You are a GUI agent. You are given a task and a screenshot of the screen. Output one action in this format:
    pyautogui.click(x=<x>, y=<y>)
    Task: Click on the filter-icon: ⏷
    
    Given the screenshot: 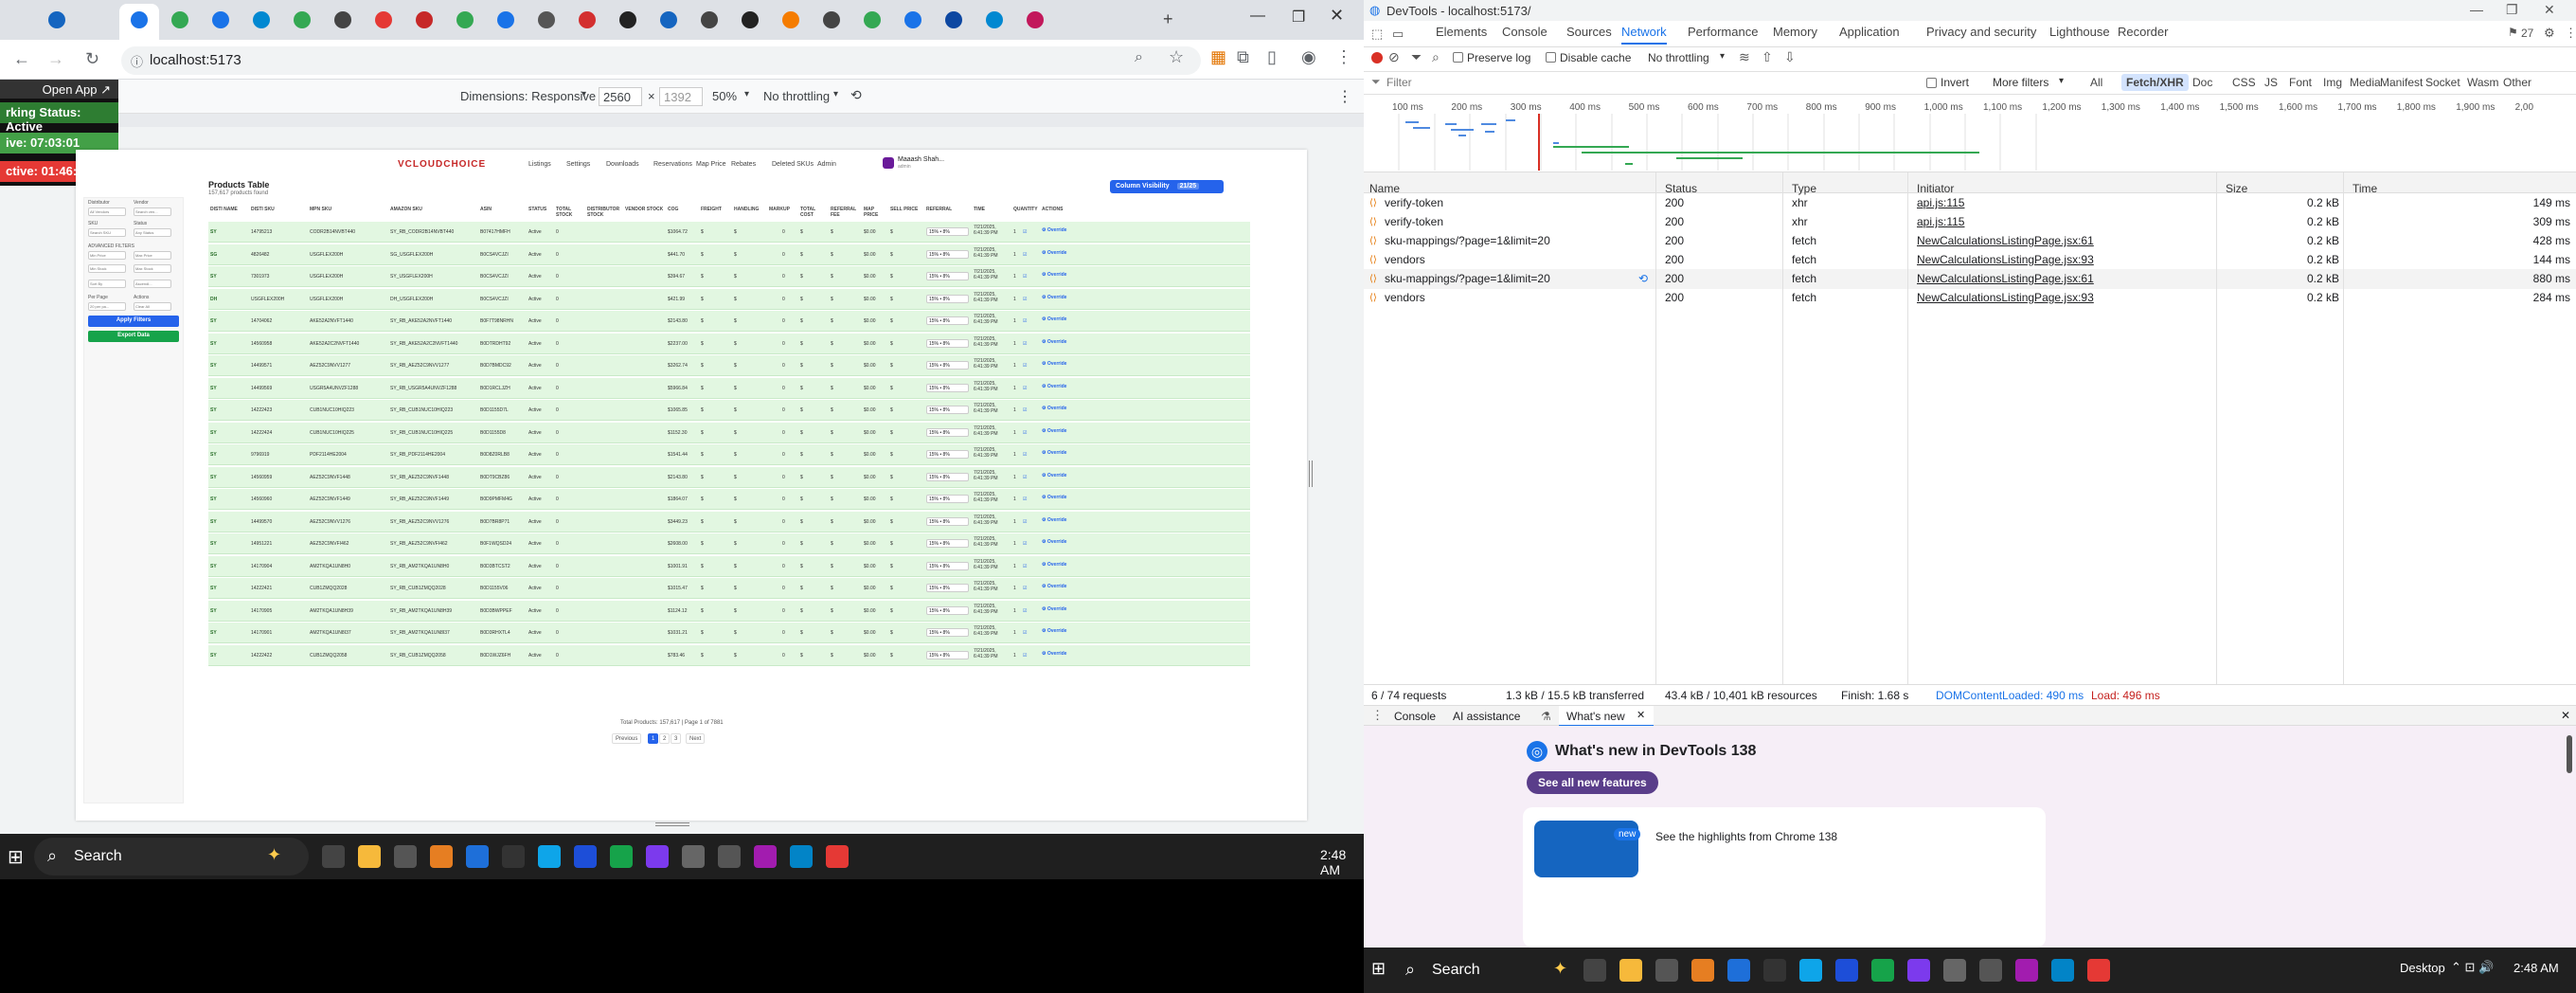 What is the action you would take?
    pyautogui.click(x=1416, y=57)
    